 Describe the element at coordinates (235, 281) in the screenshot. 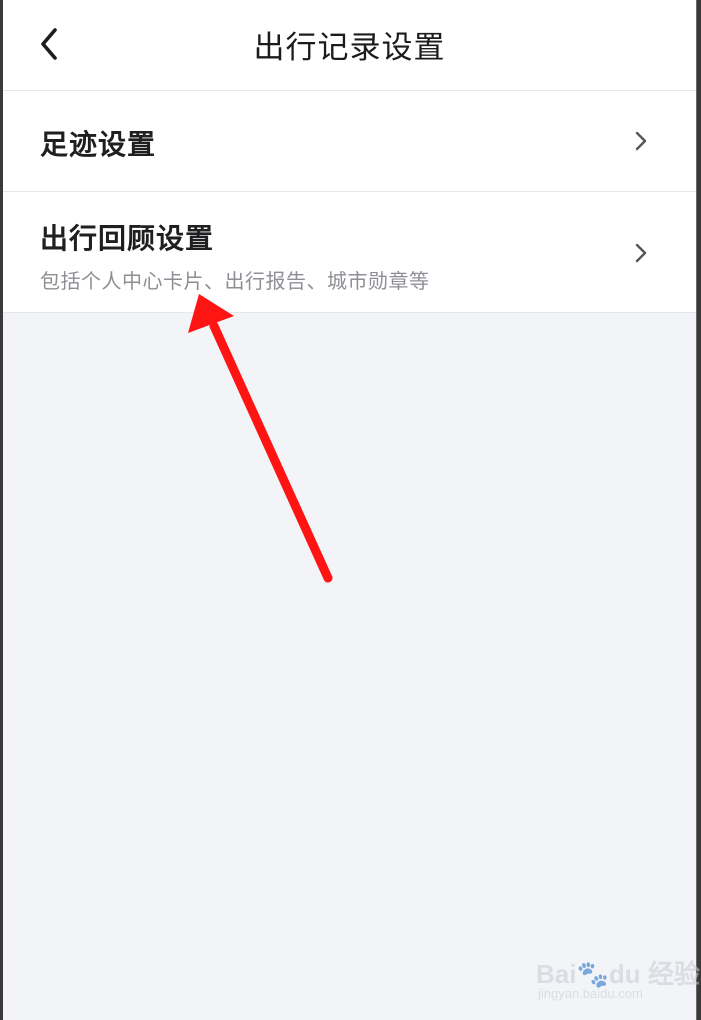

I see `trip-review-settings-subtitle: 包括个人中心卡片、出行报告、城市勋章等` at that location.